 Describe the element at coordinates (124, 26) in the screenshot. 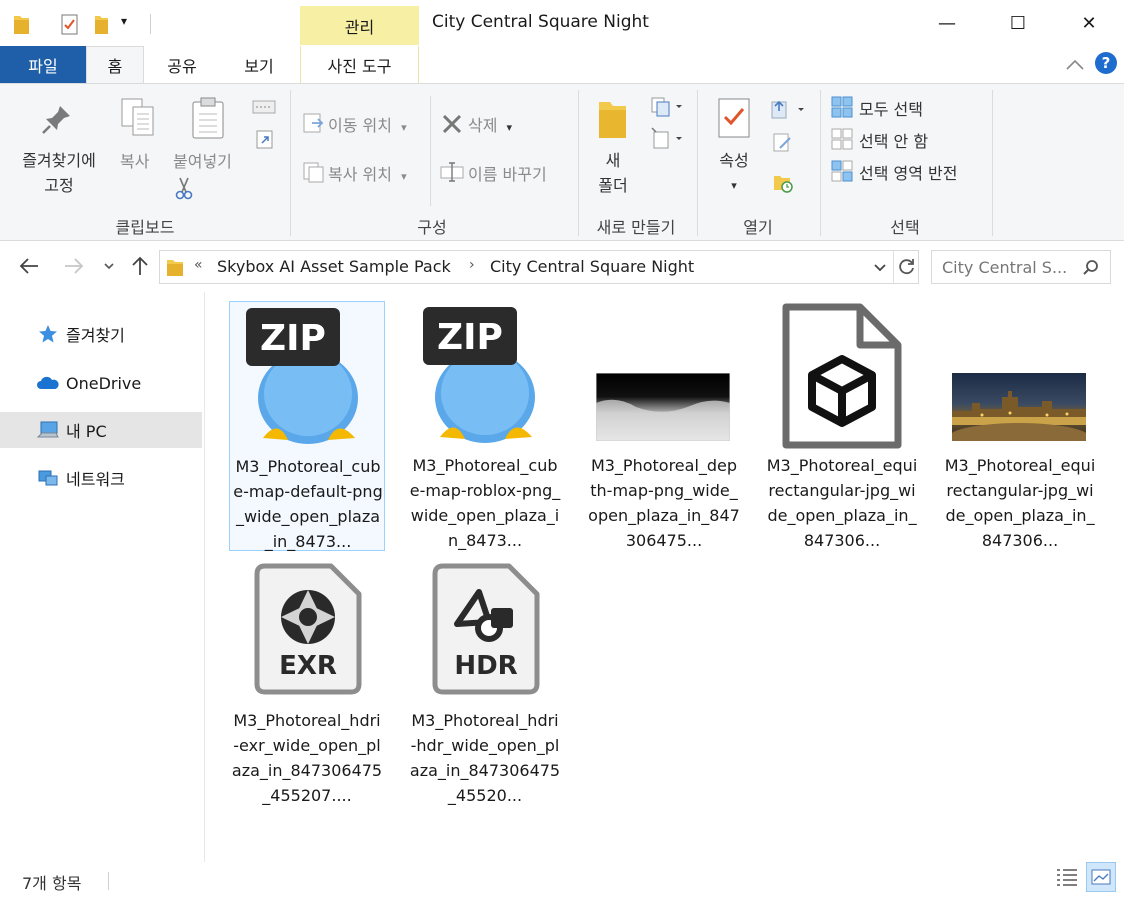

I see `customize-toolbar-caret: ▾` at that location.